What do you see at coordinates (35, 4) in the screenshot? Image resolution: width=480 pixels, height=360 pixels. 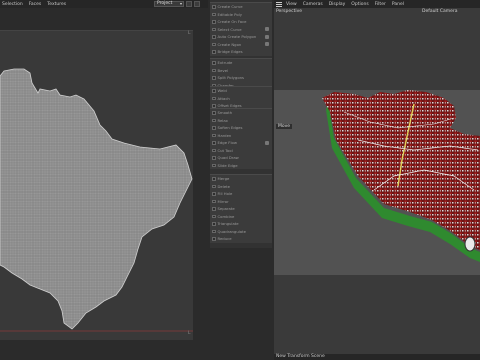 I see `menu-faces: Faces` at bounding box center [35, 4].